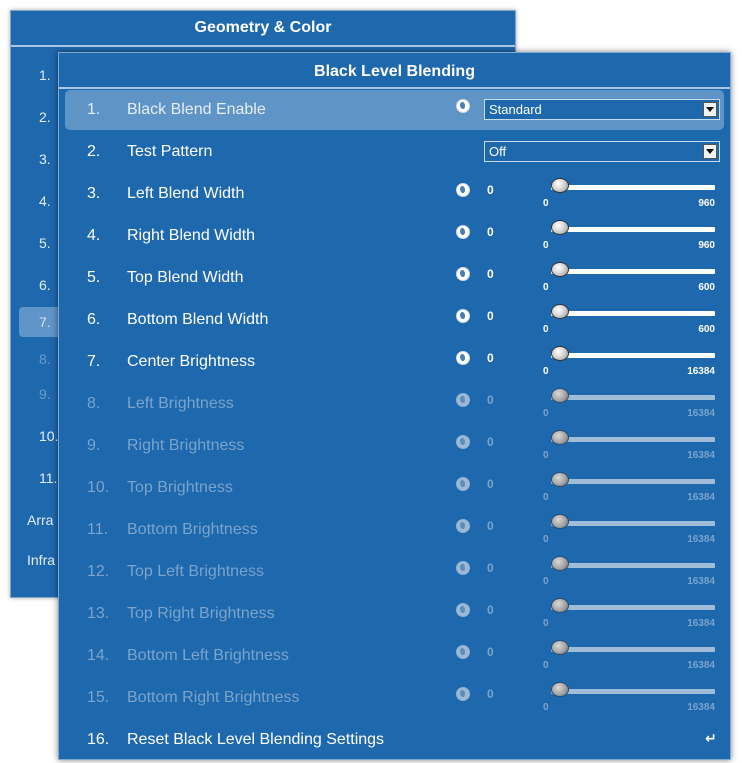  Describe the element at coordinates (256, 739) in the screenshot. I see `row-label: Reset Black Level Blending Settings` at that location.